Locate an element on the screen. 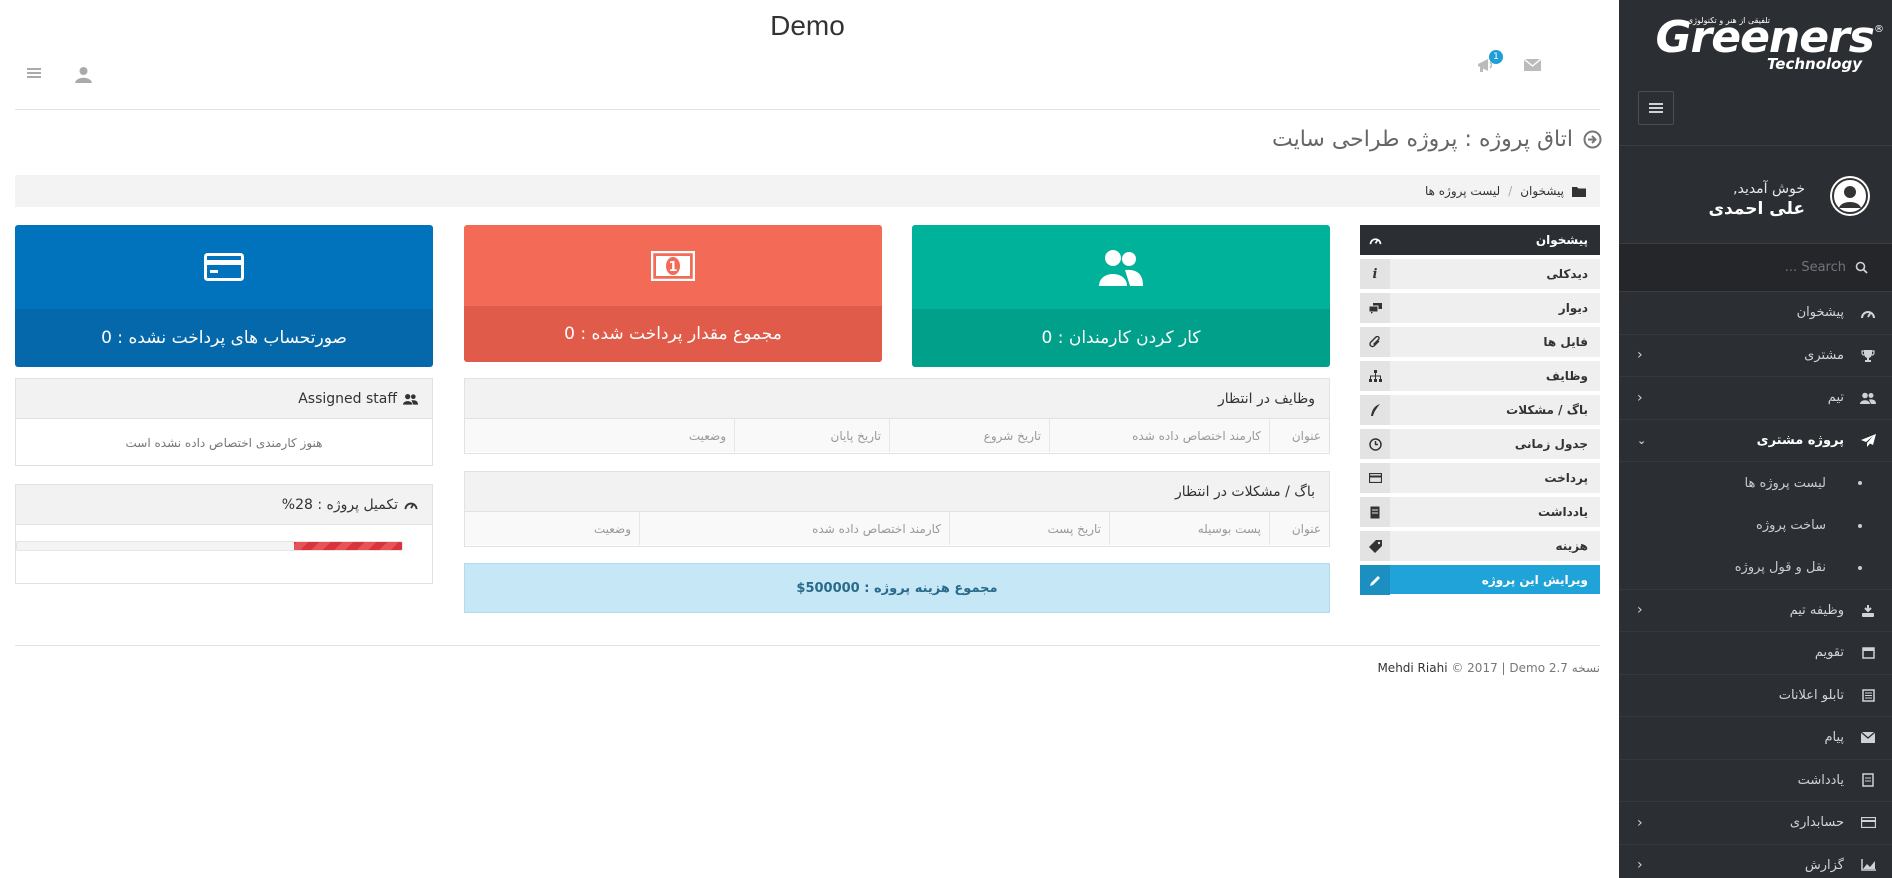  total-paid-text: مجموع مقدار پرداخت شده : 0 is located at coordinates (673, 334).